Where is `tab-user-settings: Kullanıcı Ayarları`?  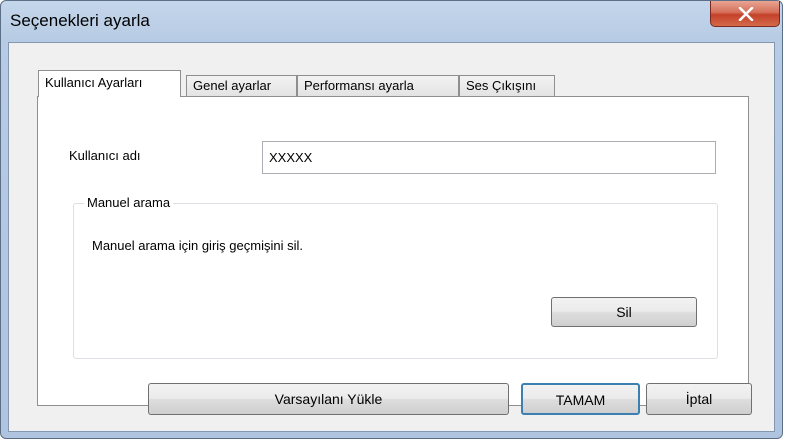 tab-user-settings: Kullanıcı Ayarları is located at coordinates (109, 83).